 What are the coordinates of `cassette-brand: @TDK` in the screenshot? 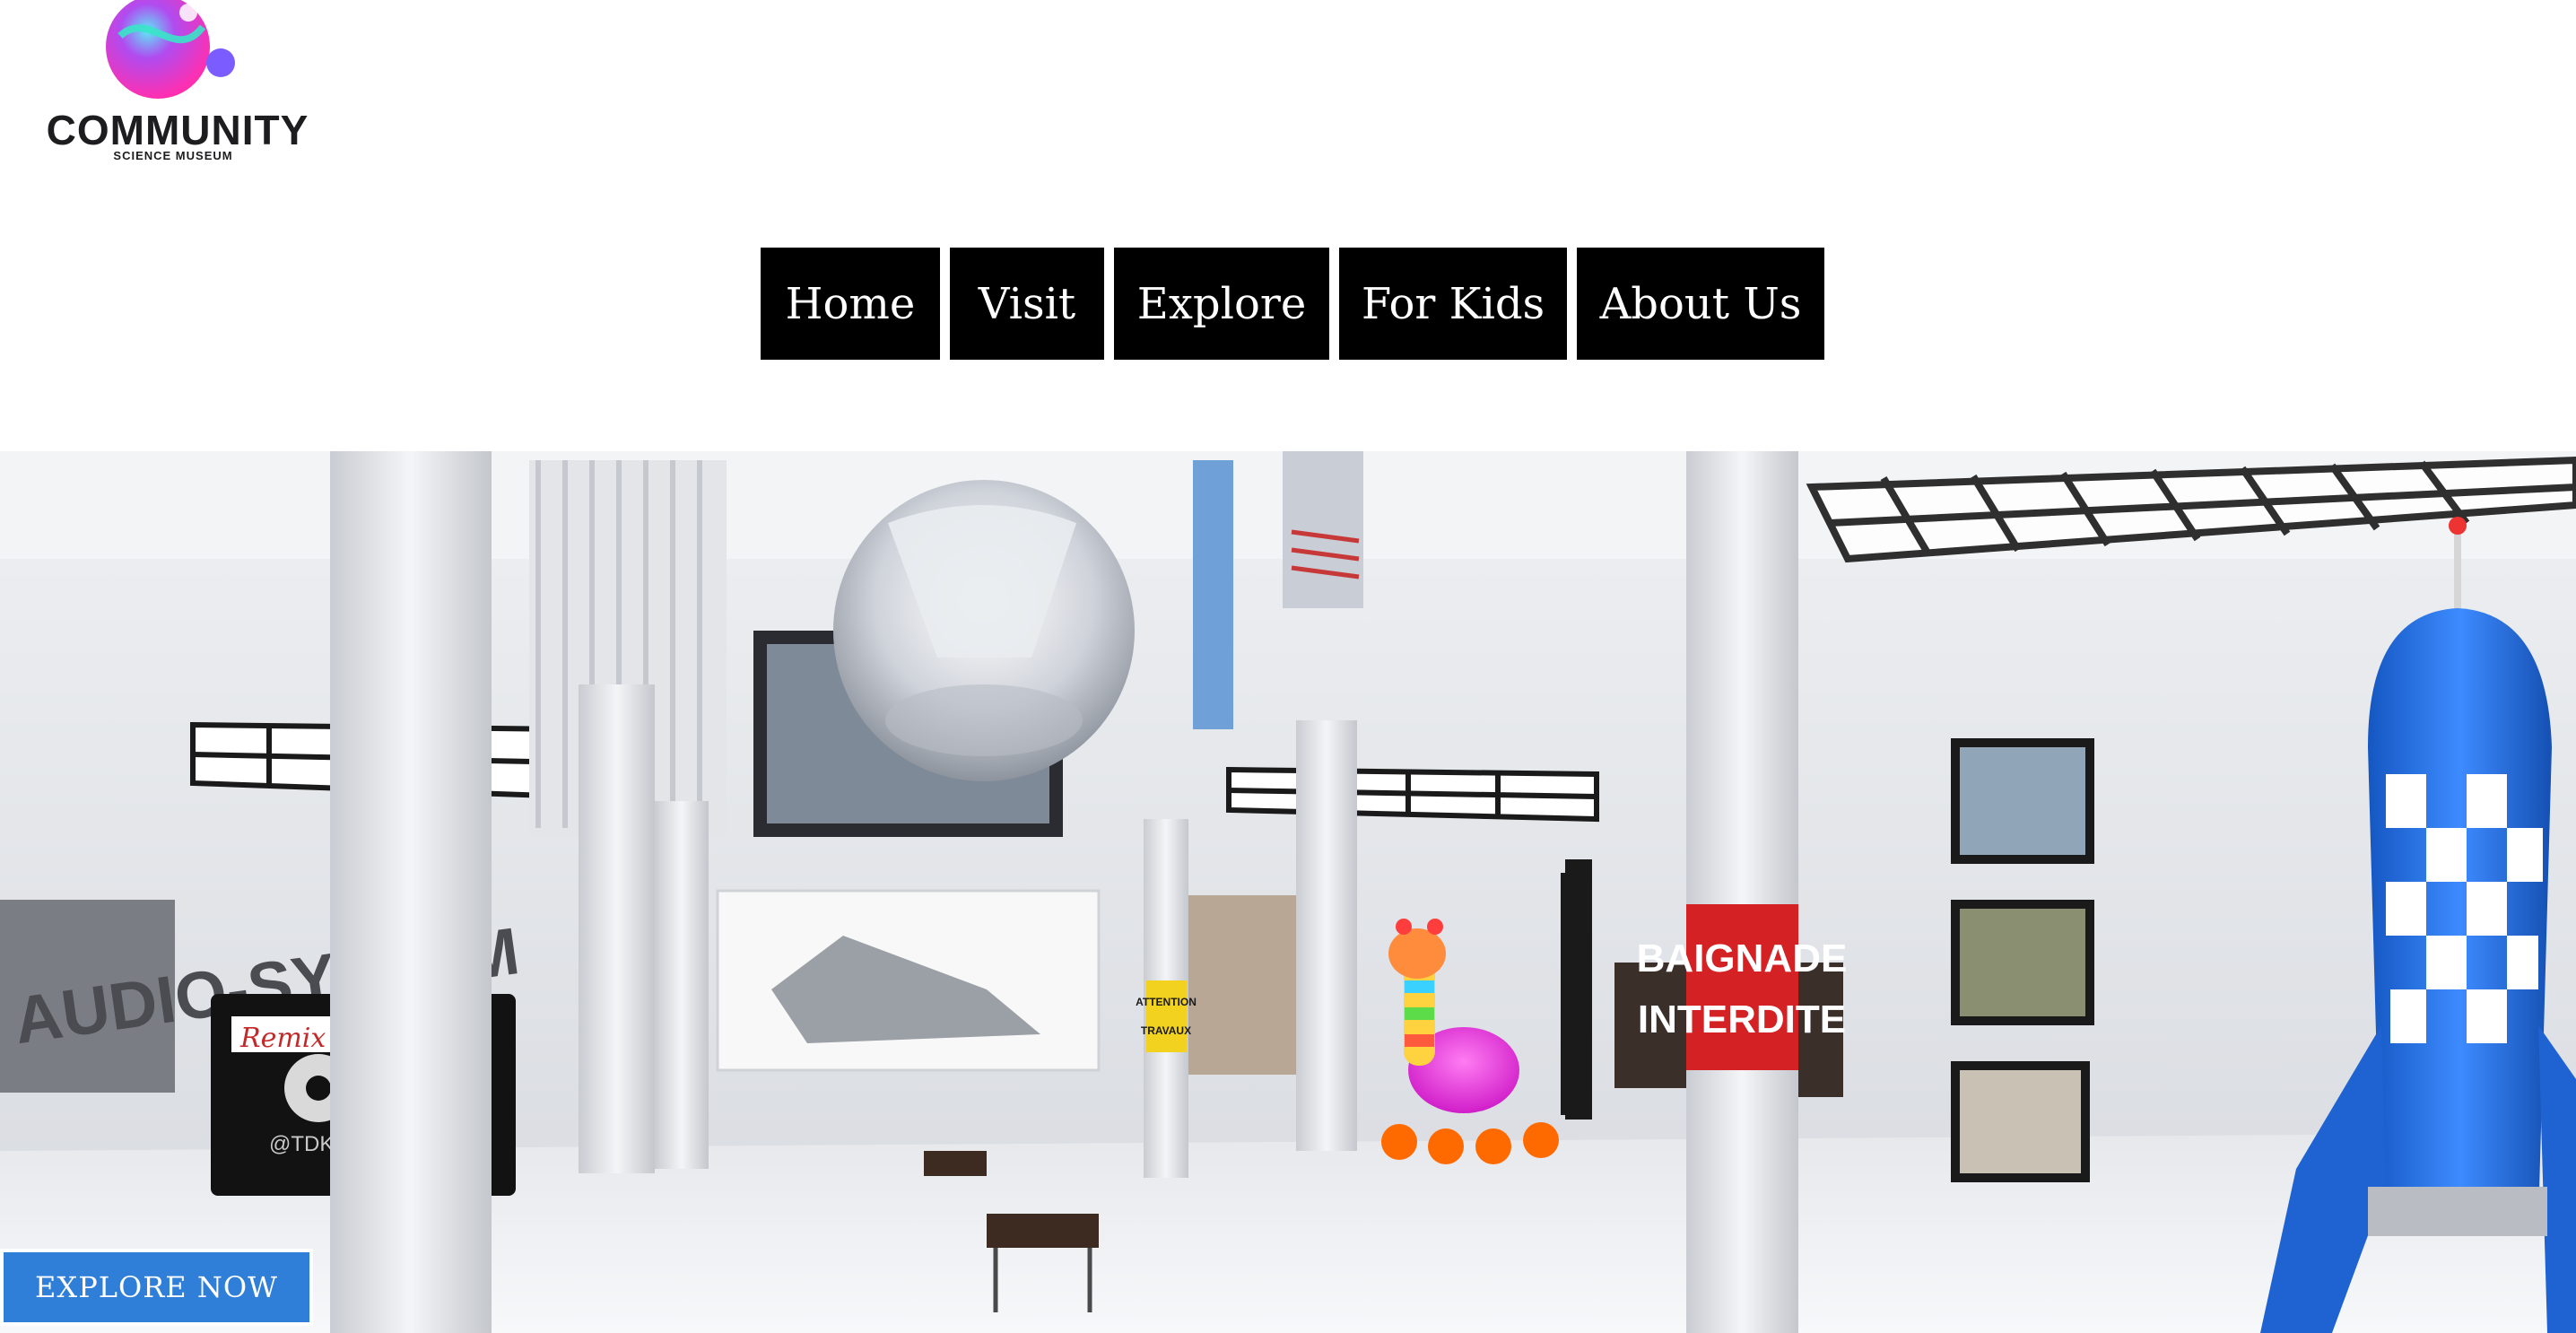 It's located at (301, 1144).